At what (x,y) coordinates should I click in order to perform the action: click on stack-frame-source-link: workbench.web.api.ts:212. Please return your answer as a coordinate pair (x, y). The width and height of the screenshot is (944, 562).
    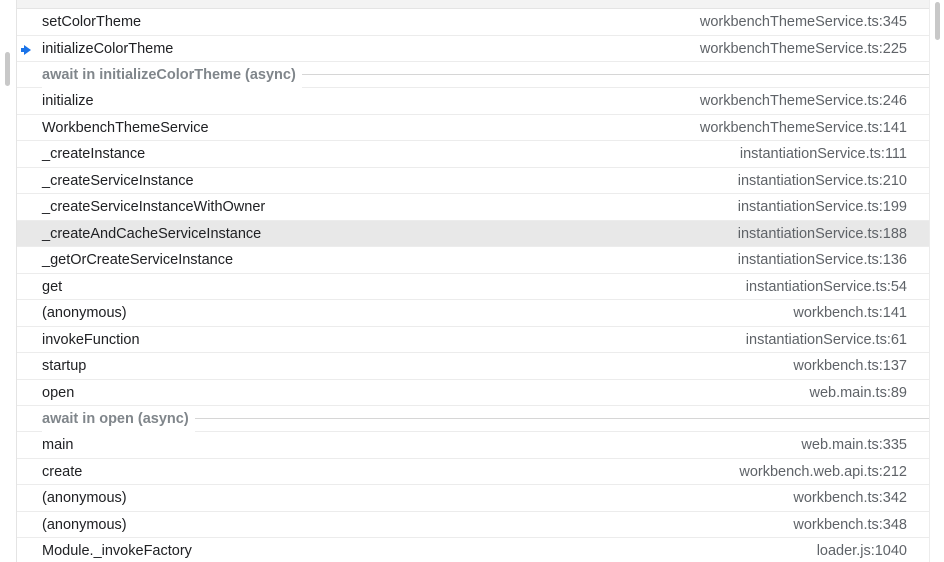
    Looking at the image, I should click on (823, 472).